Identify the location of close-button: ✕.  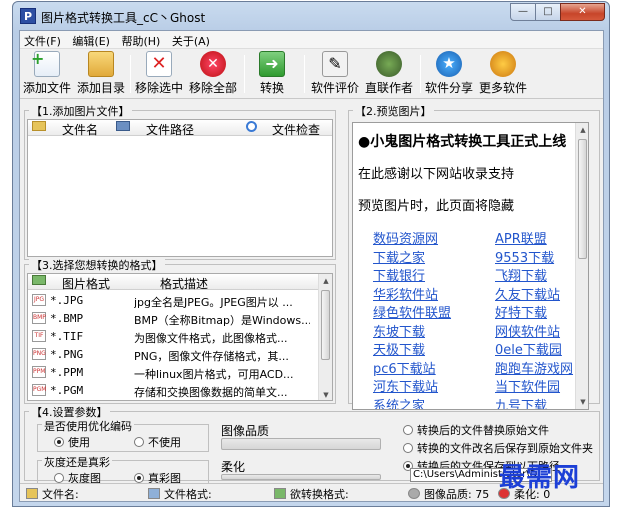
(582, 12).